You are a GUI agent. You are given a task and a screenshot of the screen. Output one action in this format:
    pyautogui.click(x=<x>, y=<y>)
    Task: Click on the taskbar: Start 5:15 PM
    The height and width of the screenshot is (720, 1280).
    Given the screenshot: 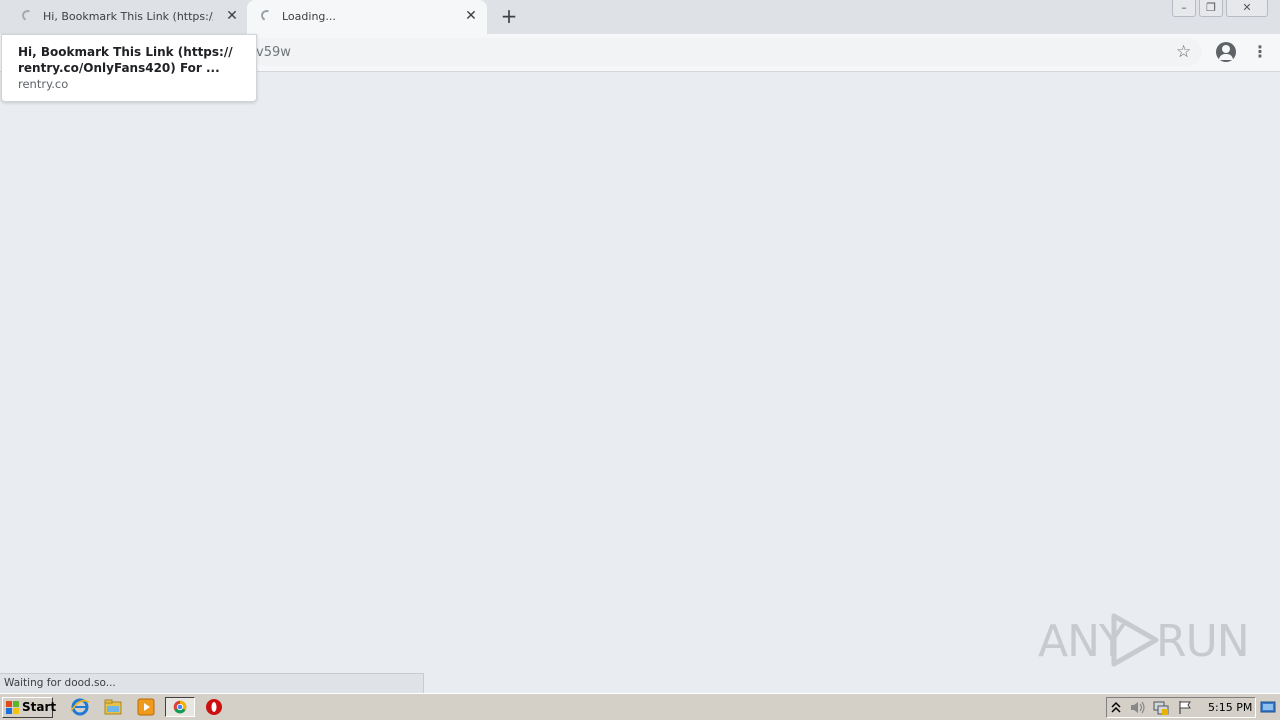 What is the action you would take?
    pyautogui.click(x=640, y=706)
    